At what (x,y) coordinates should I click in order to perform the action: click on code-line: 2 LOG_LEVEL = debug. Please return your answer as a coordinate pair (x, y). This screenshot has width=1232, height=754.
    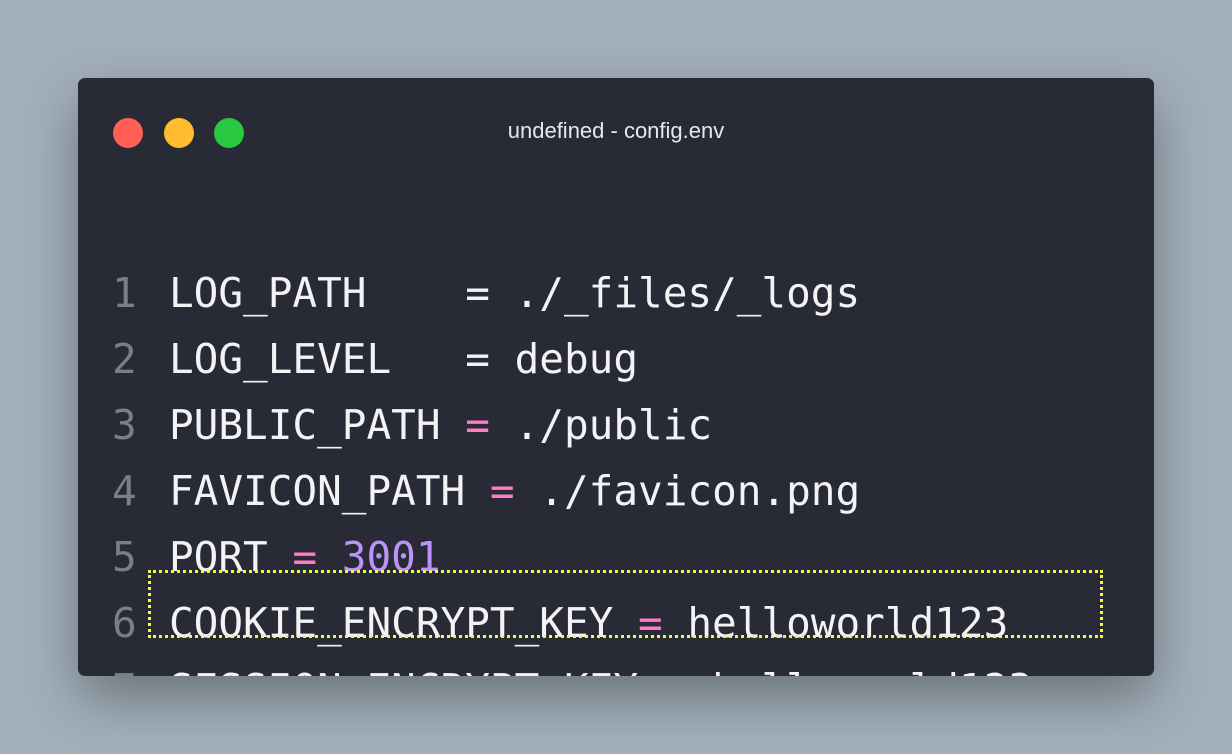
    Looking at the image, I should click on (358, 359).